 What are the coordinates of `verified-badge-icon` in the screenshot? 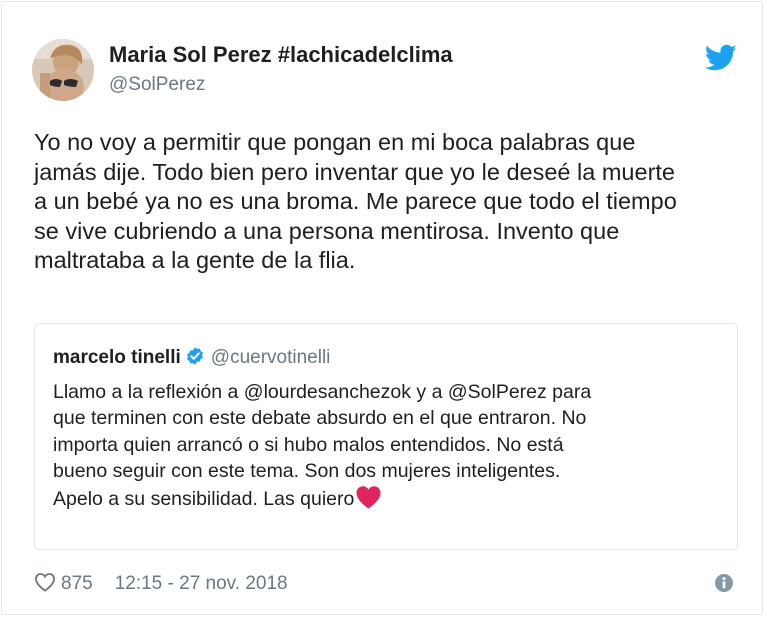 It's located at (194, 356).